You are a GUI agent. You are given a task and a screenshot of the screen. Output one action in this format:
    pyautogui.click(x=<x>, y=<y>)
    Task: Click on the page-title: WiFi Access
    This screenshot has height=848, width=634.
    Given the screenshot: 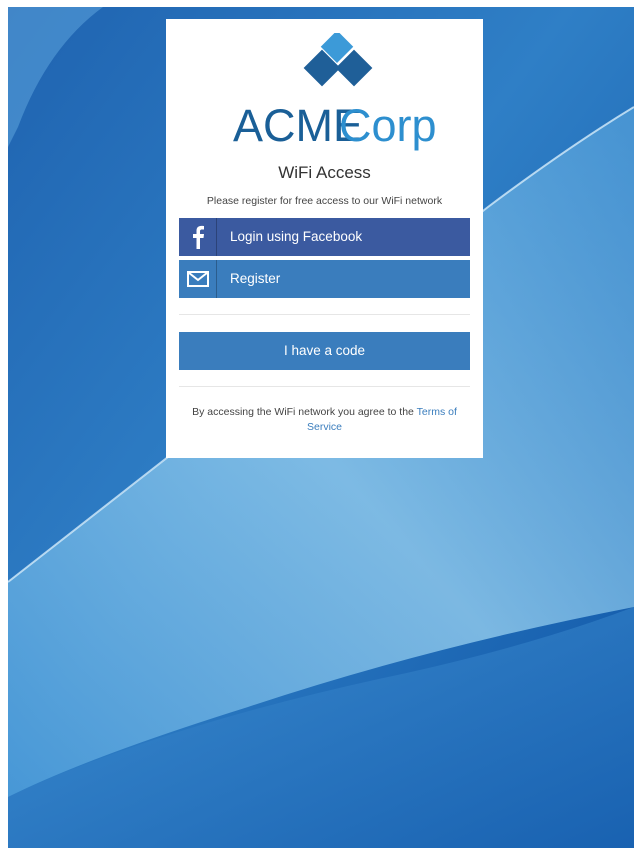 What is the action you would take?
    pyautogui.click(x=324, y=172)
    